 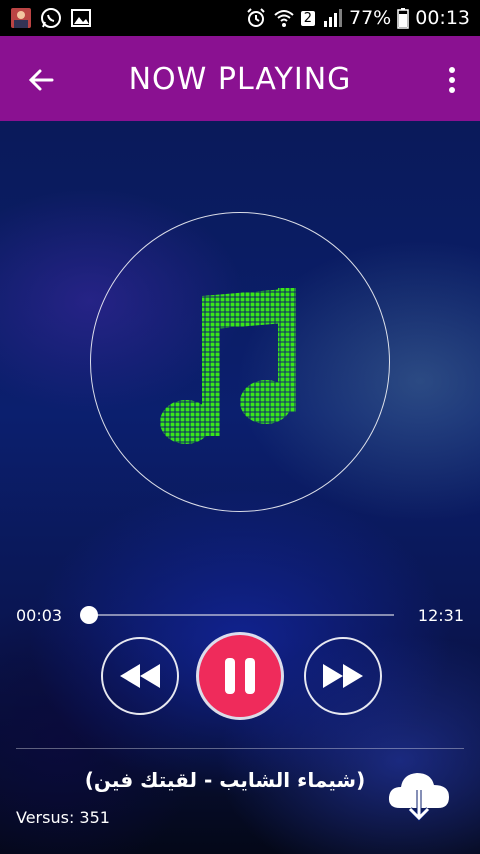 I want to click on rewind-button, so click(x=140, y=676).